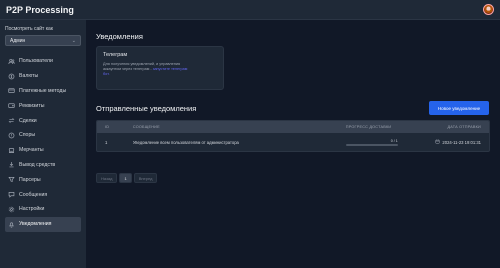 This screenshot has height=268, width=500. Describe the element at coordinates (107, 127) in the screenshot. I see `header-id: ID` at that location.